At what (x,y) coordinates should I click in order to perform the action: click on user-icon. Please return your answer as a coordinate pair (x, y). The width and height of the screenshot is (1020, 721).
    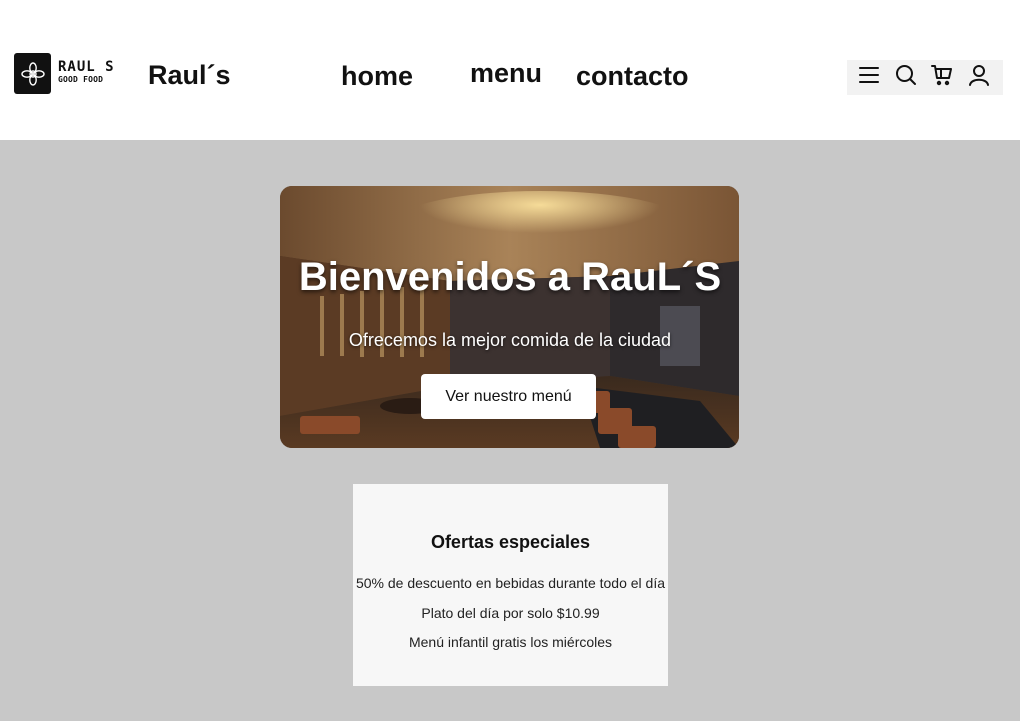
    Looking at the image, I should click on (979, 75).